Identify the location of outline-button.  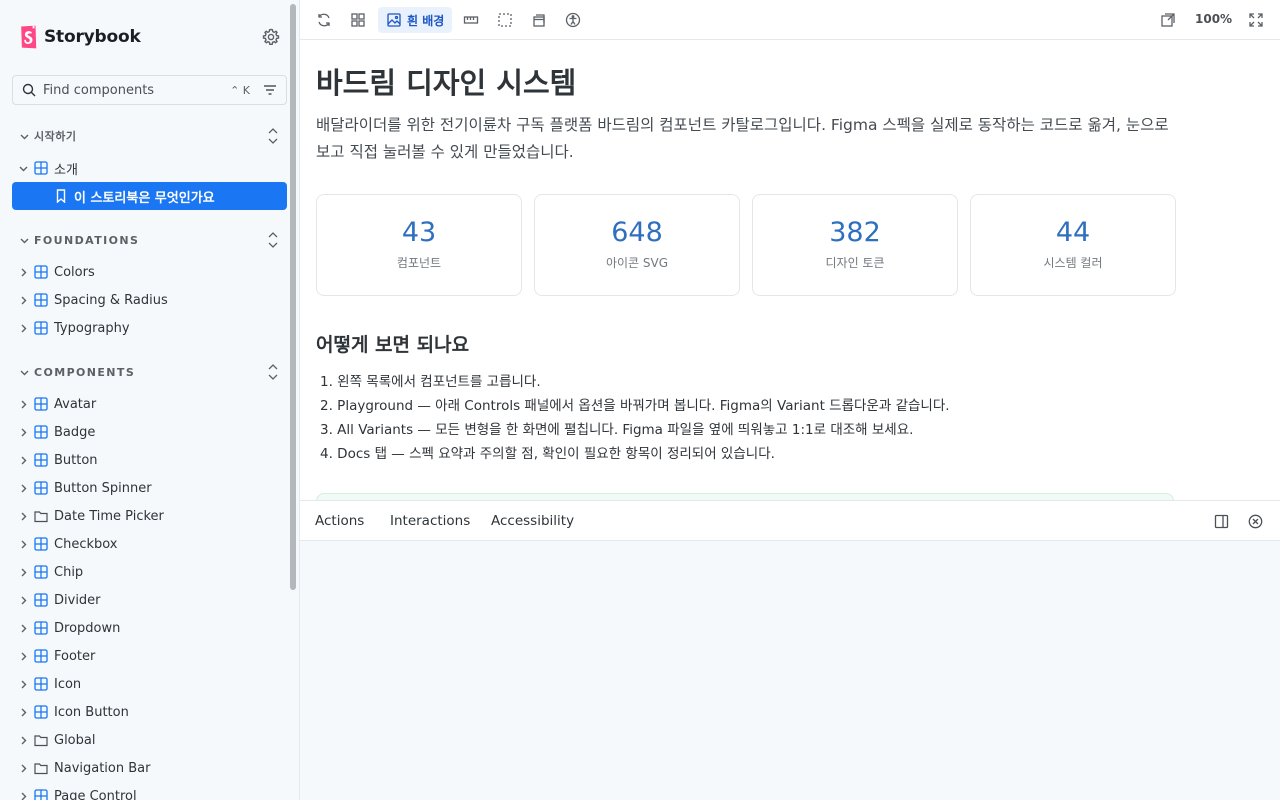
(505, 20).